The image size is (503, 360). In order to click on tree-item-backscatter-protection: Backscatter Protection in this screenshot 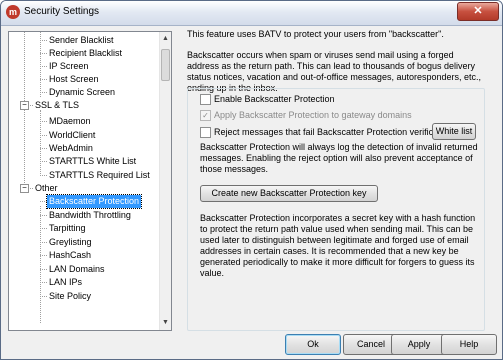, I will do `click(94, 201)`.